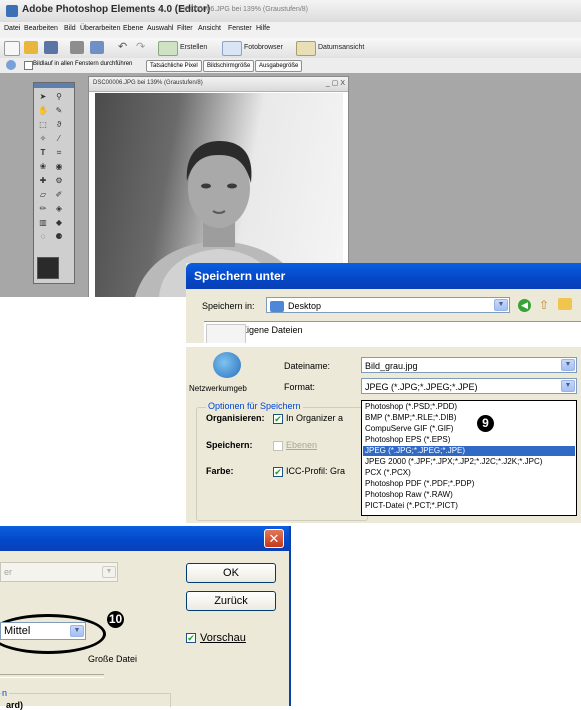  What do you see at coordinates (43, 223) in the screenshot?
I see `gradient-tool-icon: ▥` at bounding box center [43, 223].